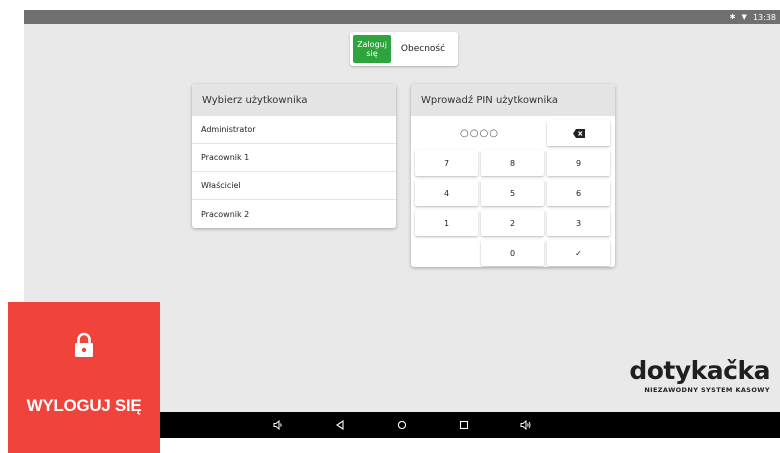 The height and width of the screenshot is (453, 780). Describe the element at coordinates (340, 425) in the screenshot. I see `back-icon` at that location.